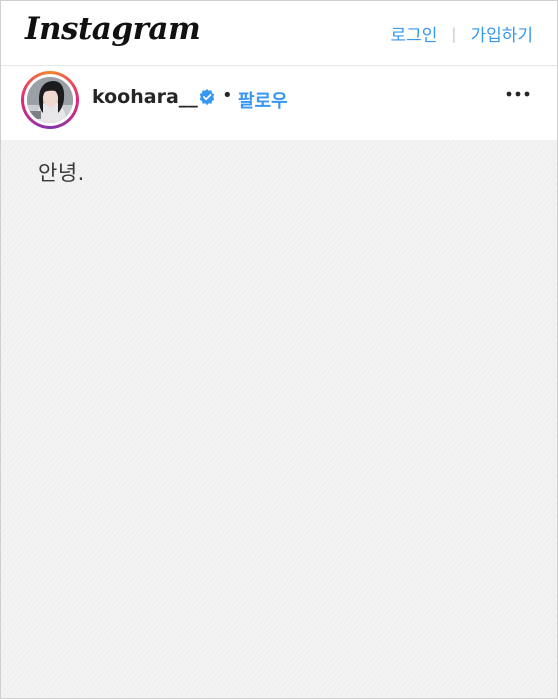  What do you see at coordinates (113, 29) in the screenshot?
I see `instagram-logo: Instagram` at bounding box center [113, 29].